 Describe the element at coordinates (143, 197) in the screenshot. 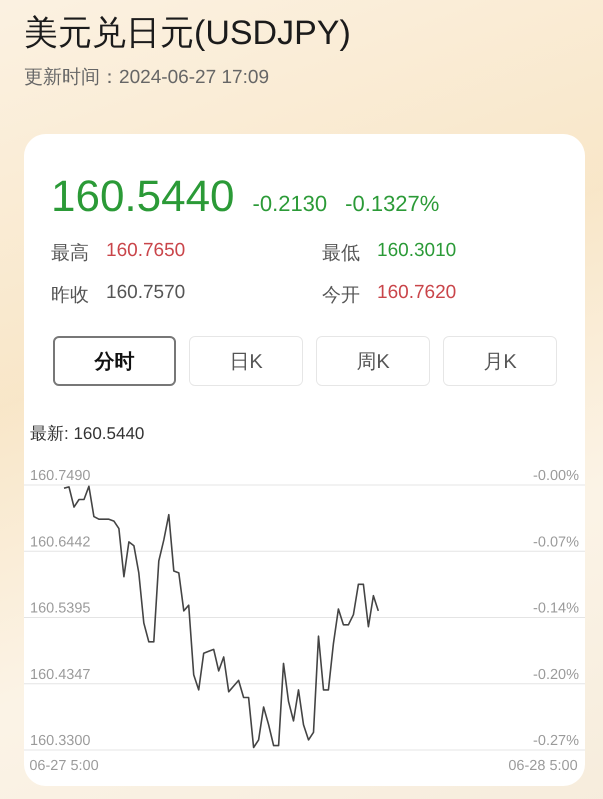

I see `current-price: 160.5440` at that location.